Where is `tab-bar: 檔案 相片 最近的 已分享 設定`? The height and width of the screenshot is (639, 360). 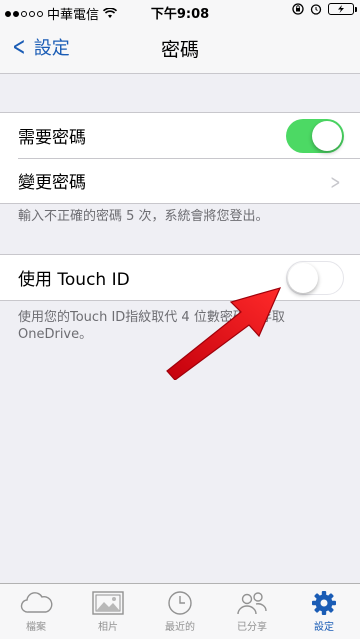
tab-bar: 檔案 相片 最近的 已分享 設定 is located at coordinates (180, 611).